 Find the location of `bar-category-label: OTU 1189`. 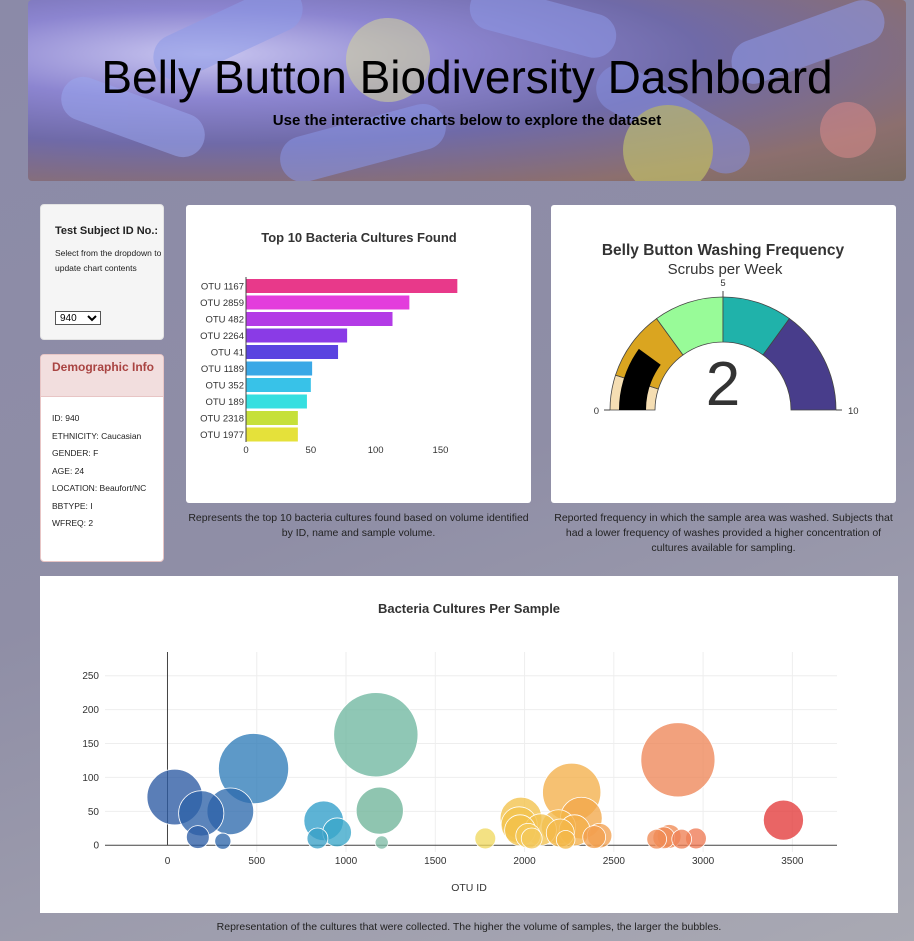

bar-category-label: OTU 1189 is located at coordinates (222, 369).